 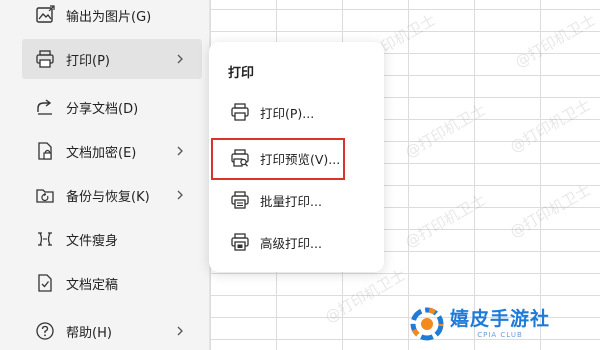 What do you see at coordinates (92, 285) in the screenshot?
I see `menu-item-label: 文档定稿` at bounding box center [92, 285].